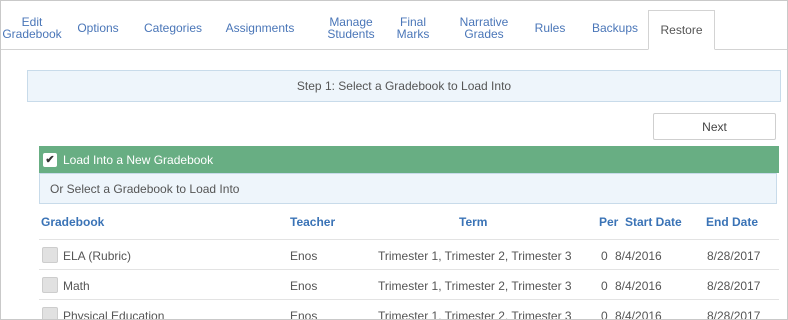 Image resolution: width=788 pixels, height=320 pixels. I want to click on tab-narrative-grades: Narrative Grades, so click(484, 28).